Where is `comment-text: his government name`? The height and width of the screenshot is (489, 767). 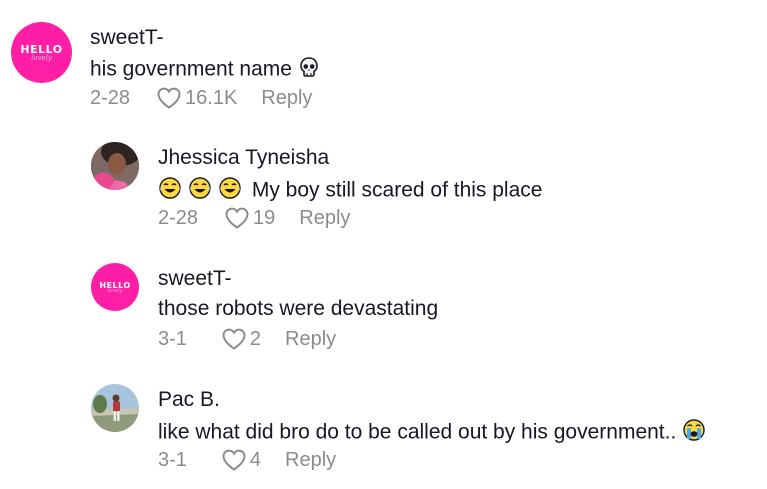 comment-text: his government name is located at coordinates (205, 70).